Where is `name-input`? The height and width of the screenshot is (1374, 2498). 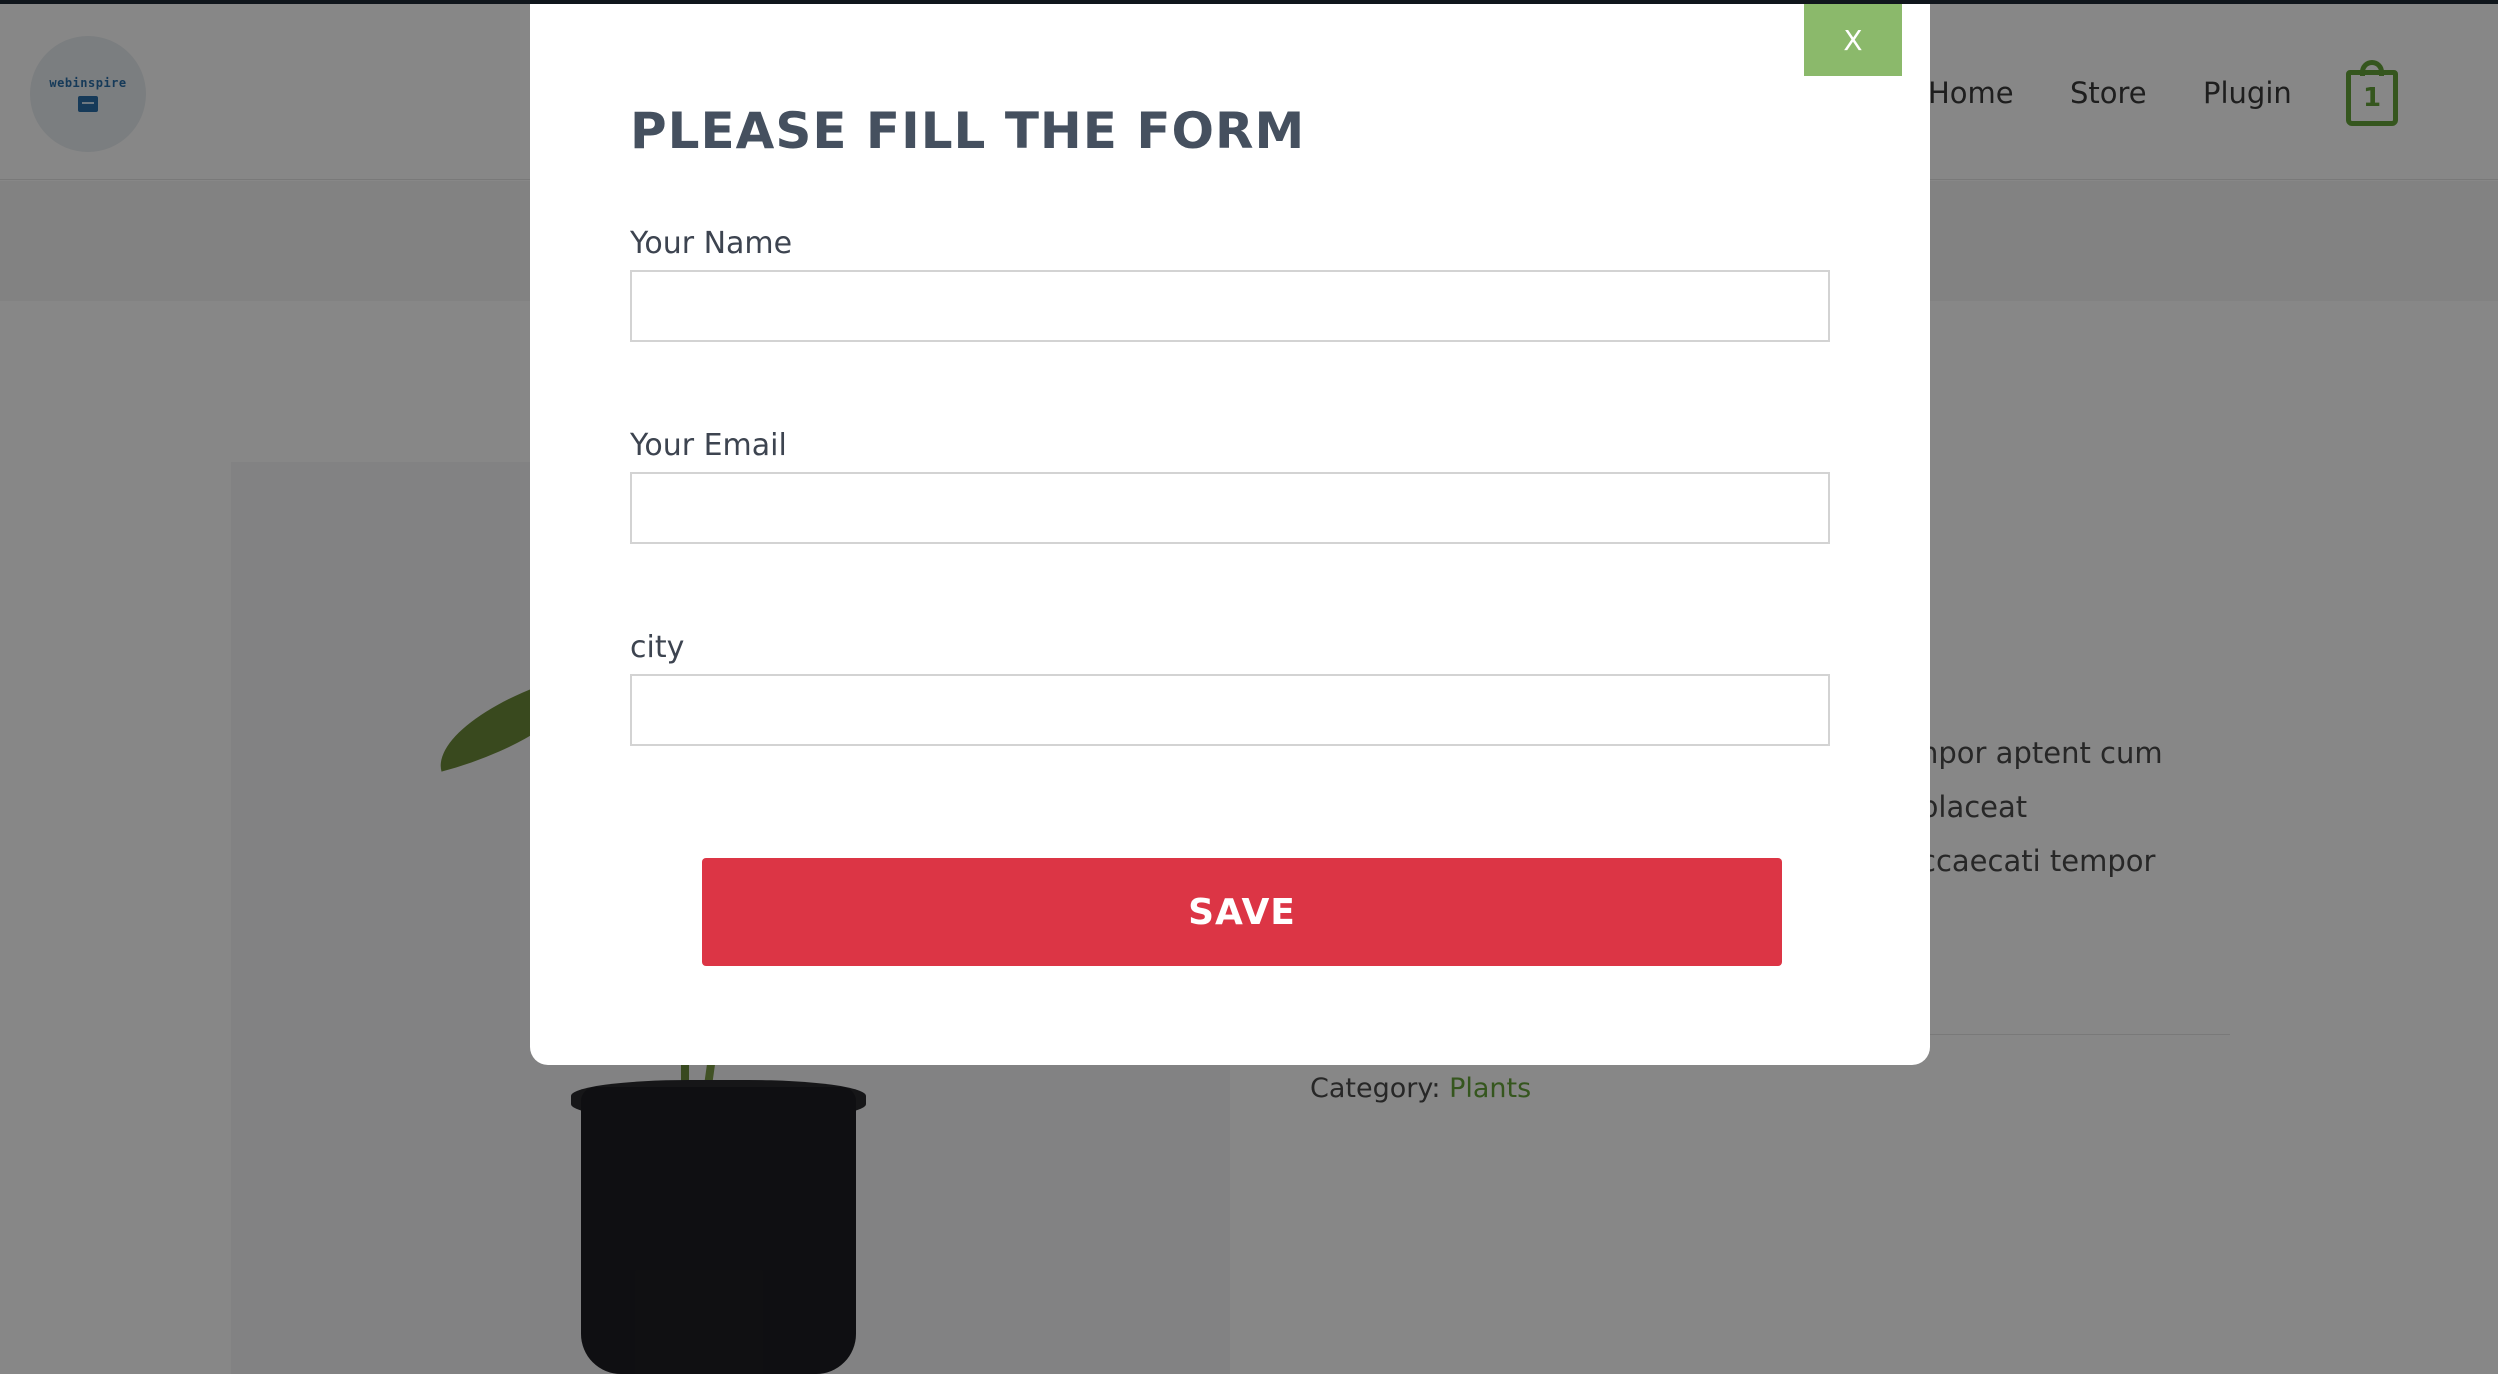 name-input is located at coordinates (1230, 306).